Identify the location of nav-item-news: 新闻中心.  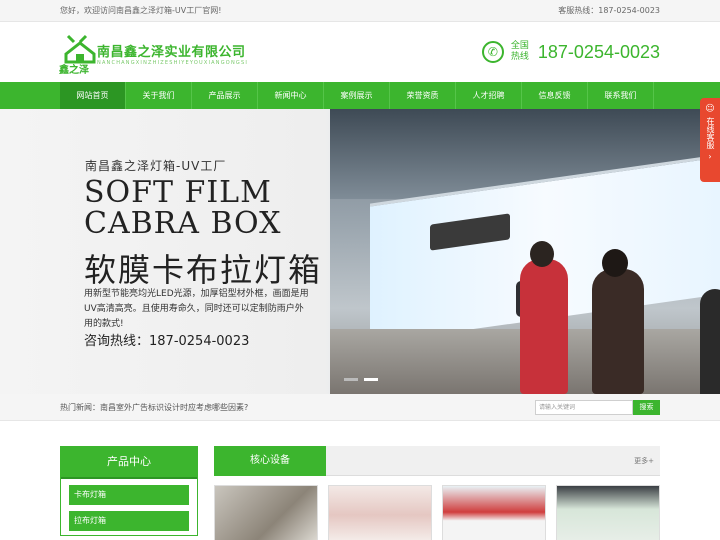
(291, 95).